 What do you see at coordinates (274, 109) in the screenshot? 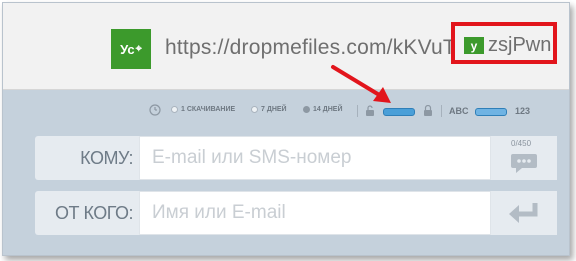
I see `option-7-days-label: 7 ДНЕЙ` at bounding box center [274, 109].